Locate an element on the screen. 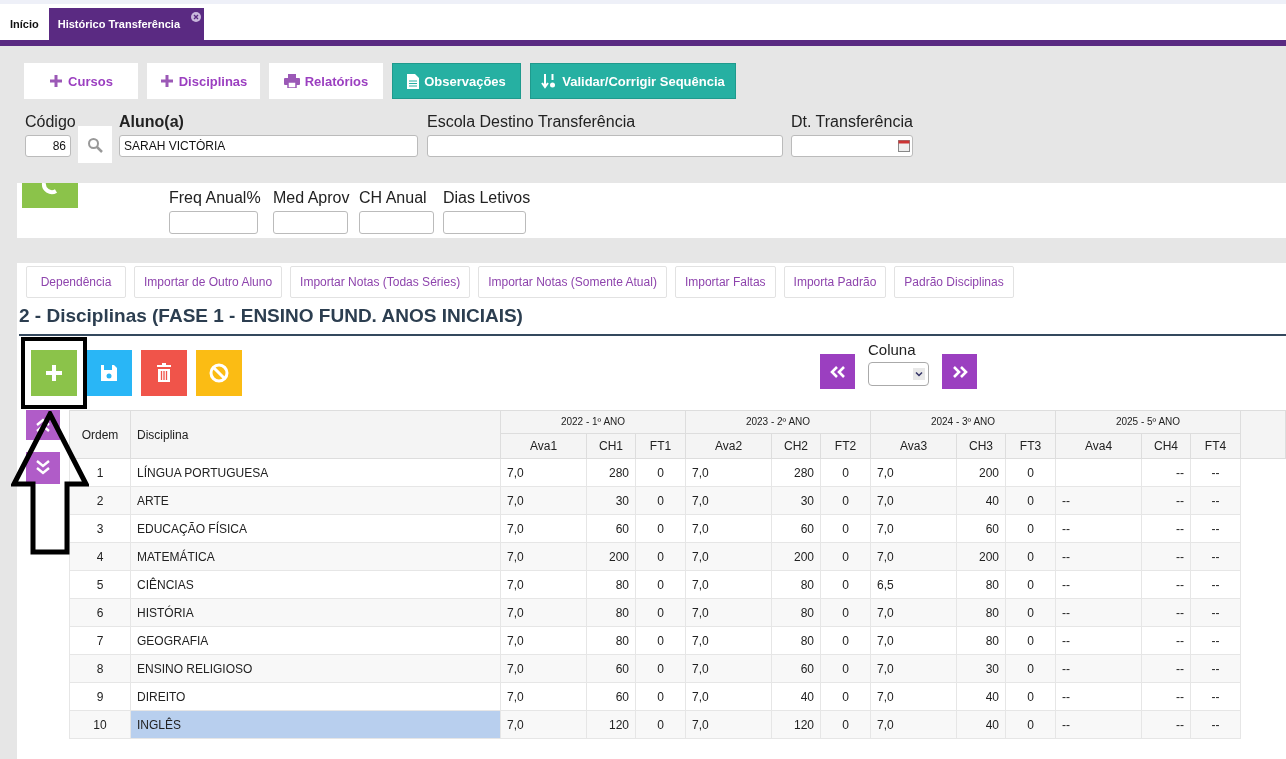  column-header: Ava4 is located at coordinates (1098, 446).